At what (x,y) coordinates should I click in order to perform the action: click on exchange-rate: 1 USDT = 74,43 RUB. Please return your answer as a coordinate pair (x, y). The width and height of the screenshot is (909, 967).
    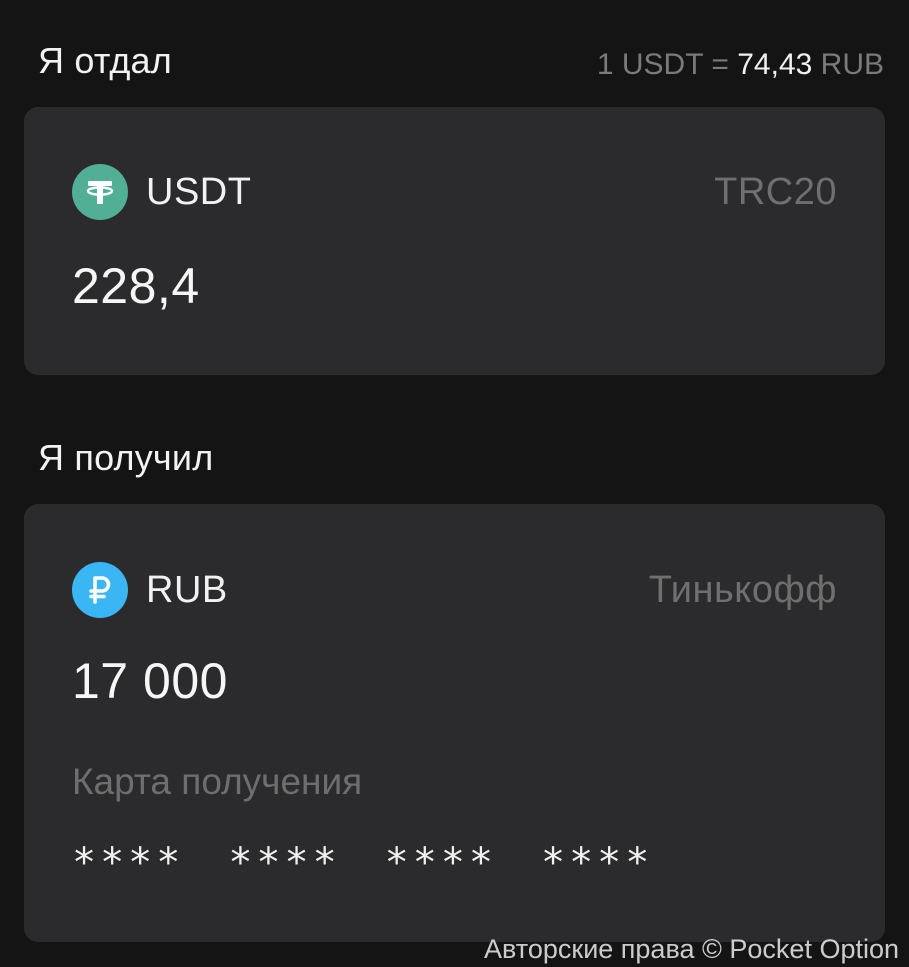
    Looking at the image, I should click on (740, 65).